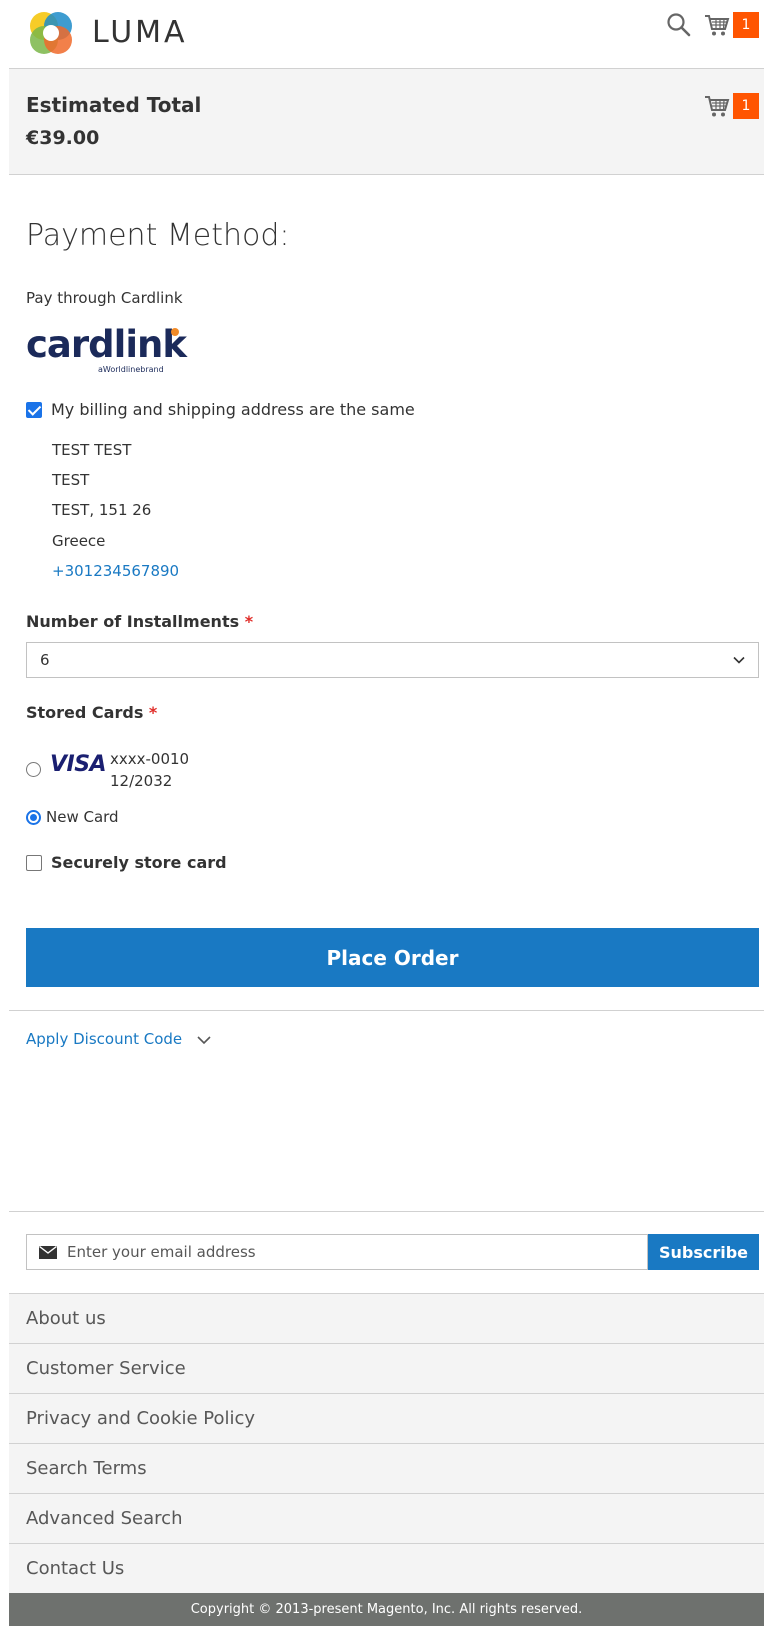 The height and width of the screenshot is (1626, 764). What do you see at coordinates (34, 410) in the screenshot?
I see `billing-same-checkbox` at bounding box center [34, 410].